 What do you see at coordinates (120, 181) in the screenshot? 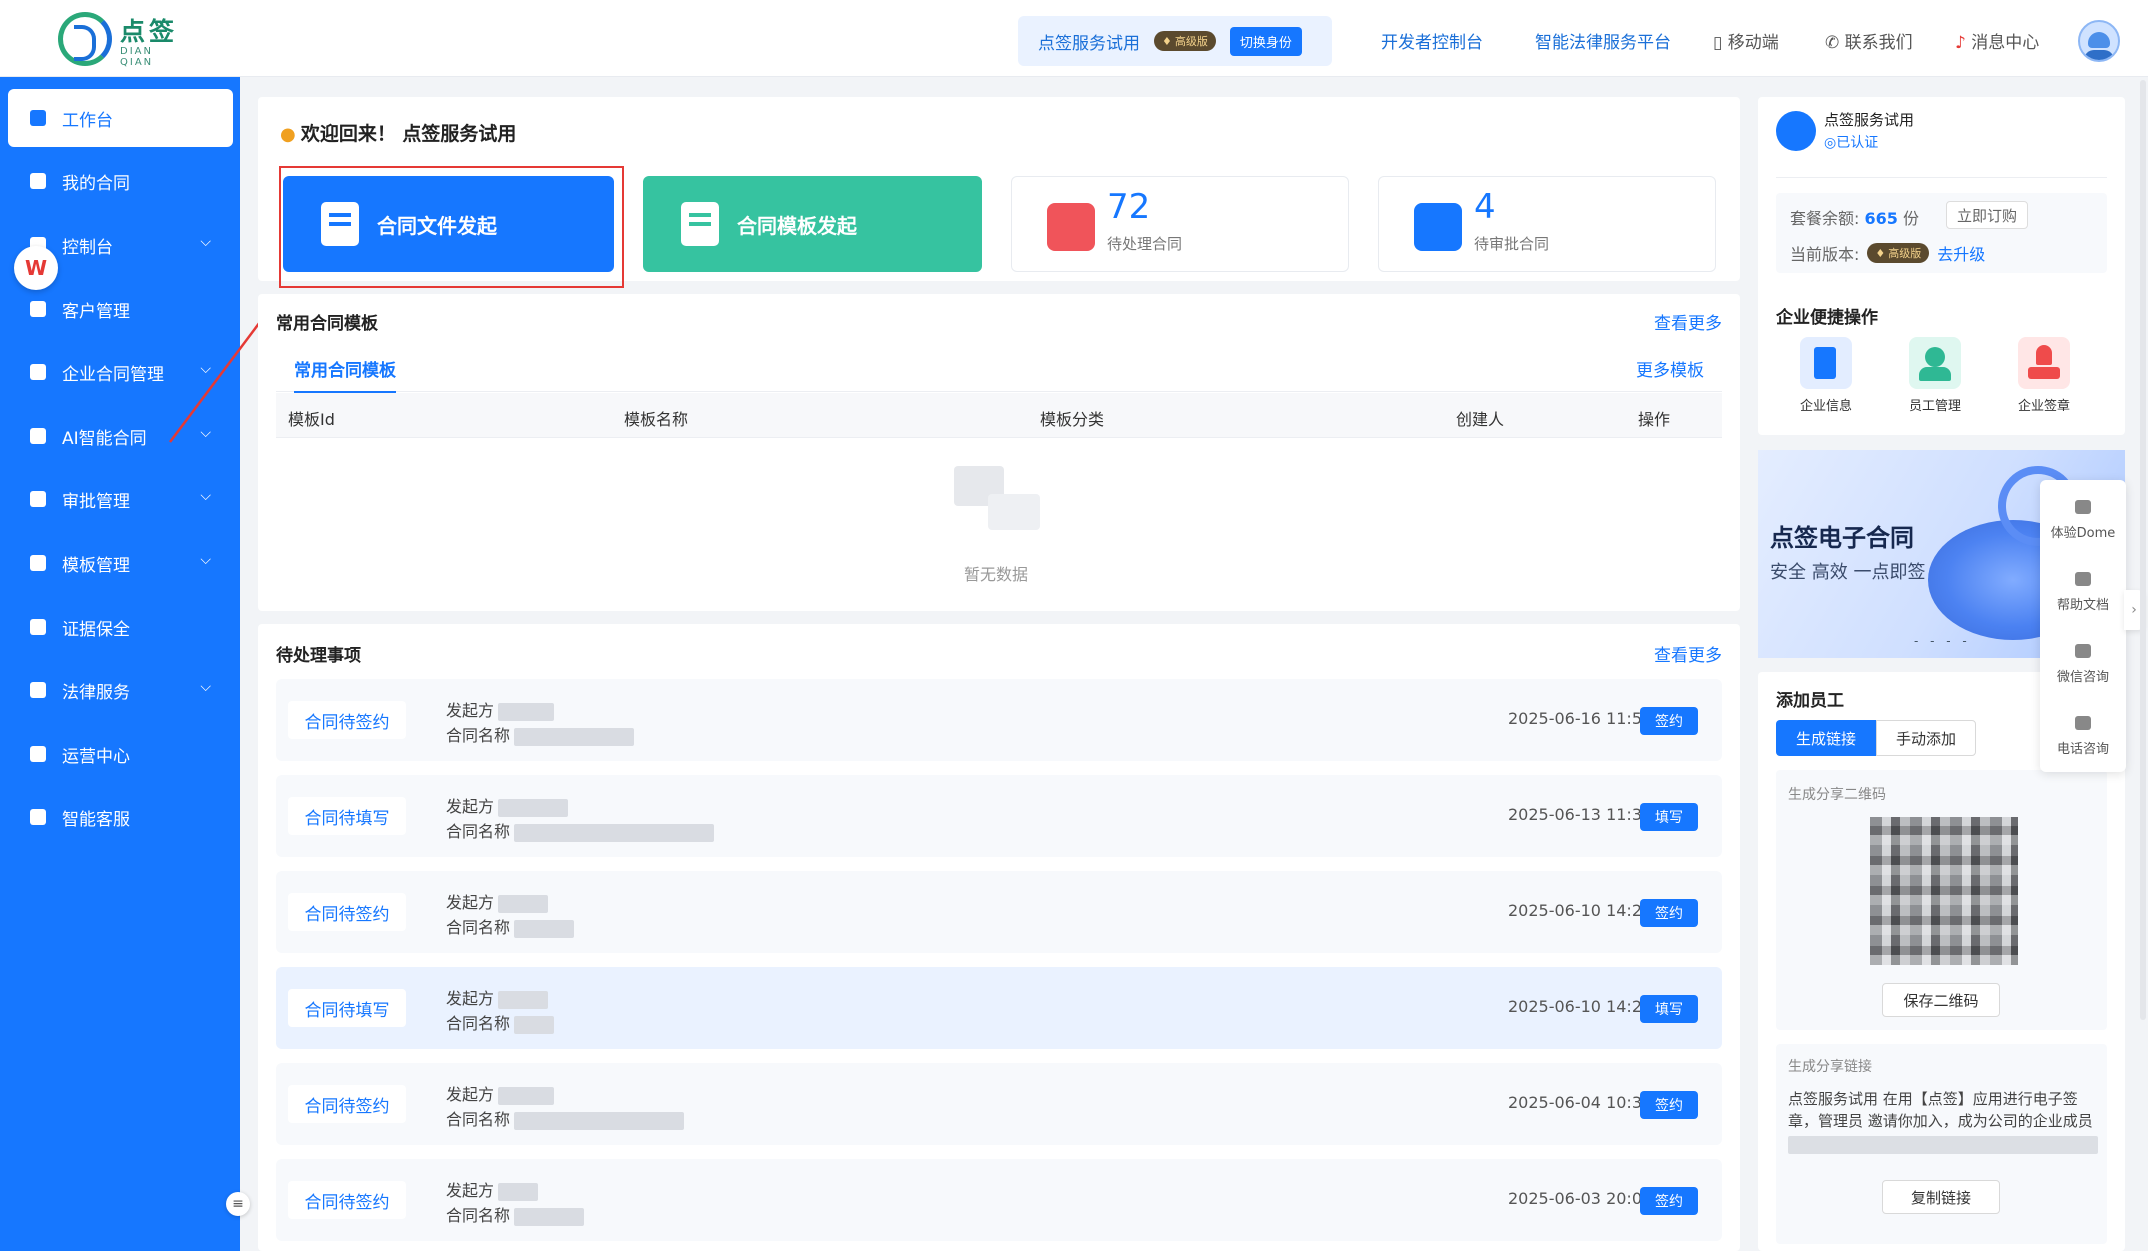
I see `sidebar-item-my-contracts: 我的合同` at bounding box center [120, 181].